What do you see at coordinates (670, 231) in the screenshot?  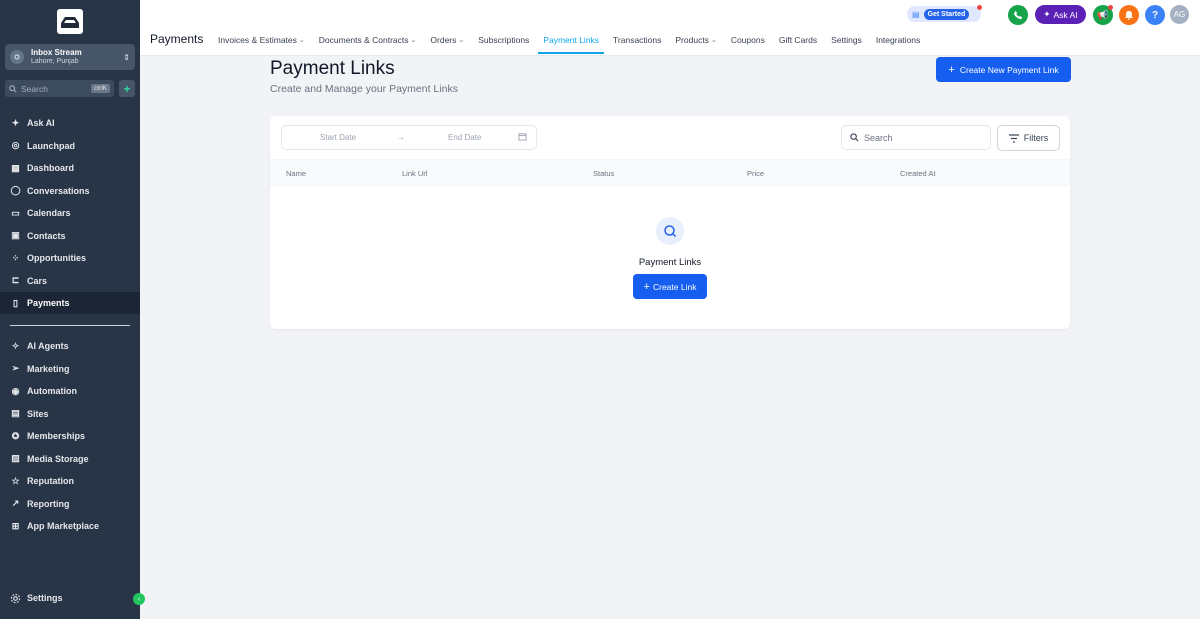 I see `empty-state-search-icon` at bounding box center [670, 231].